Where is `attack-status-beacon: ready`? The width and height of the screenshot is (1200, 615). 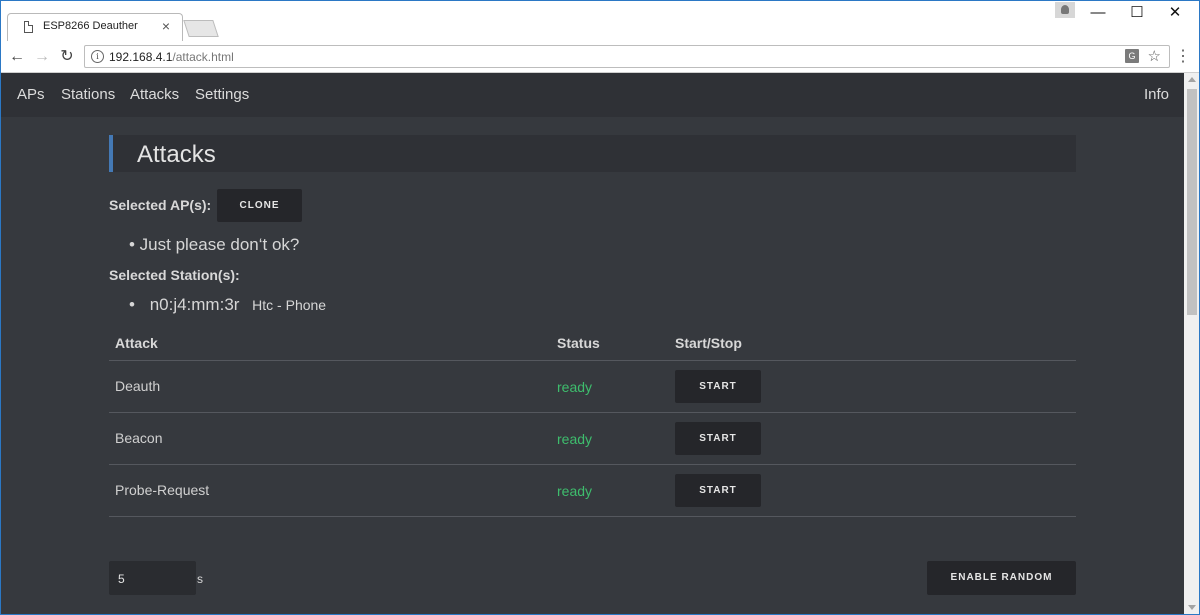
attack-status-beacon: ready is located at coordinates (575, 439).